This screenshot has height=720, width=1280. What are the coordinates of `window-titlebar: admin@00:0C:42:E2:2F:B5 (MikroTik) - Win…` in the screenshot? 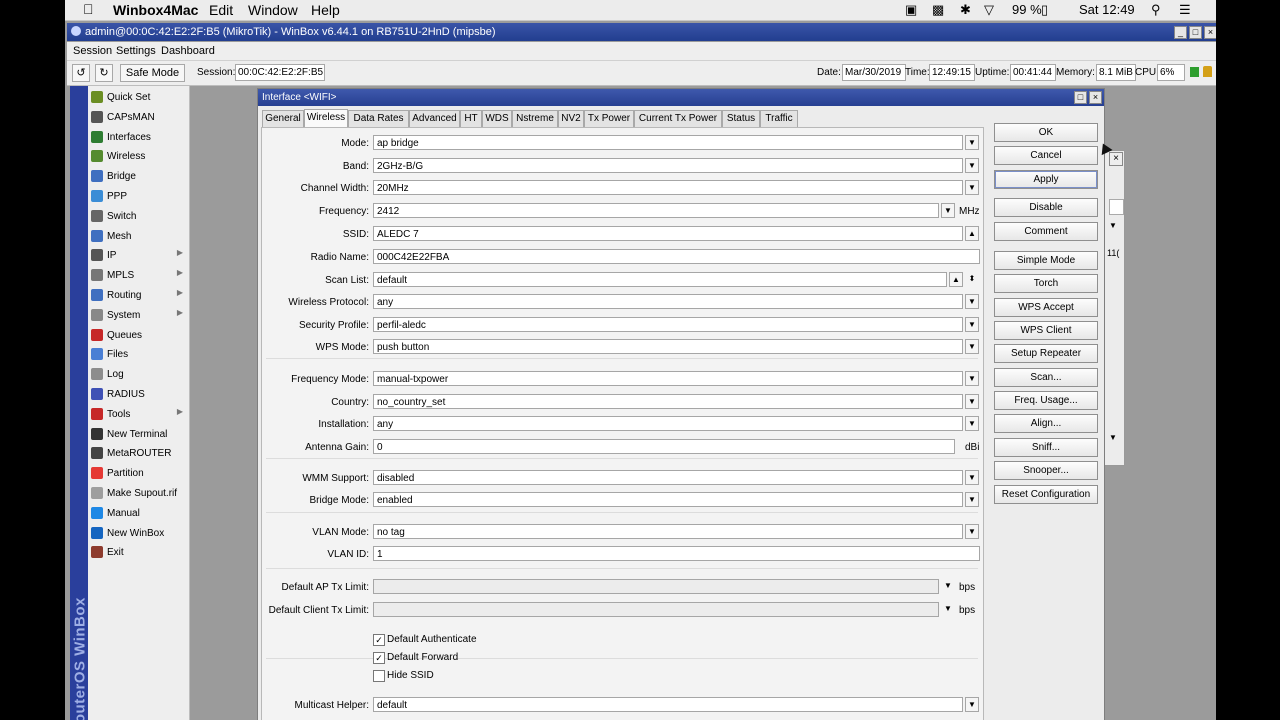 It's located at (641, 32).